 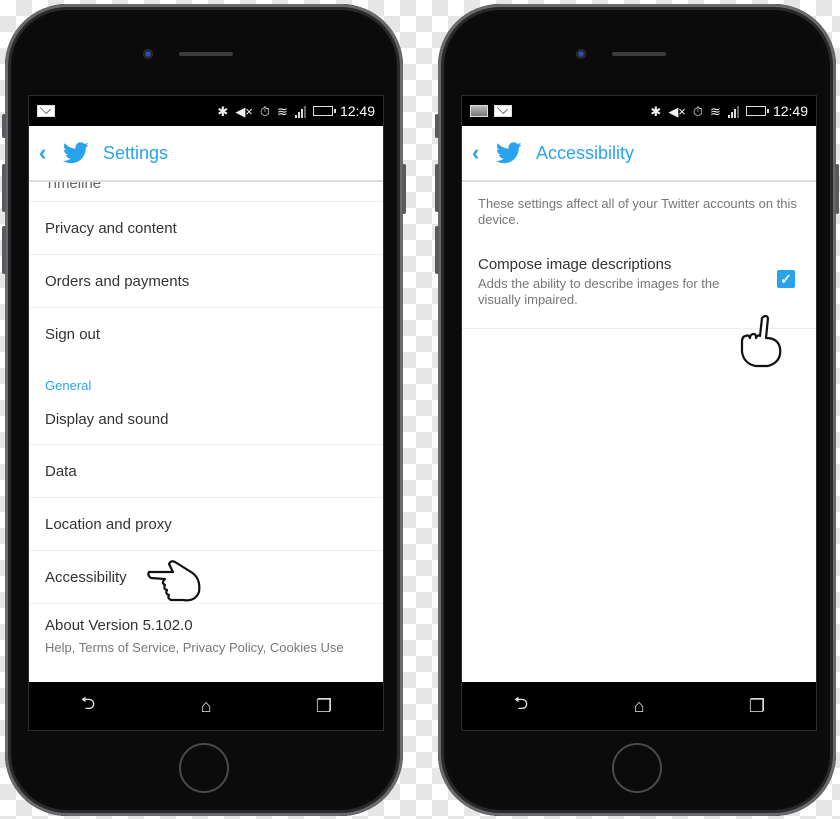 I want to click on list-item-sign-out: Sign out, so click(x=206, y=334).